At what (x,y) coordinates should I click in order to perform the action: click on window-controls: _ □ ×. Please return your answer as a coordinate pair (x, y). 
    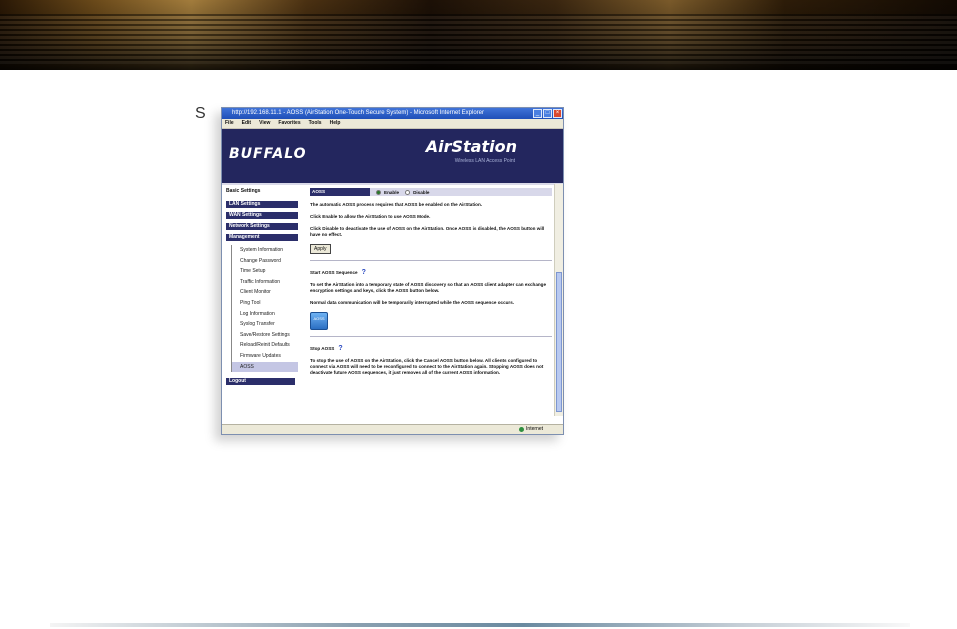
    Looking at the image, I should click on (547, 113).